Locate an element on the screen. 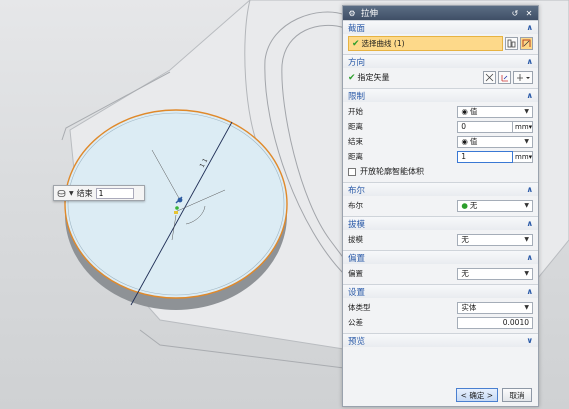 The width and height of the screenshot is (569, 409). select-curve-label: 选择曲线 (1) is located at coordinates (383, 43).